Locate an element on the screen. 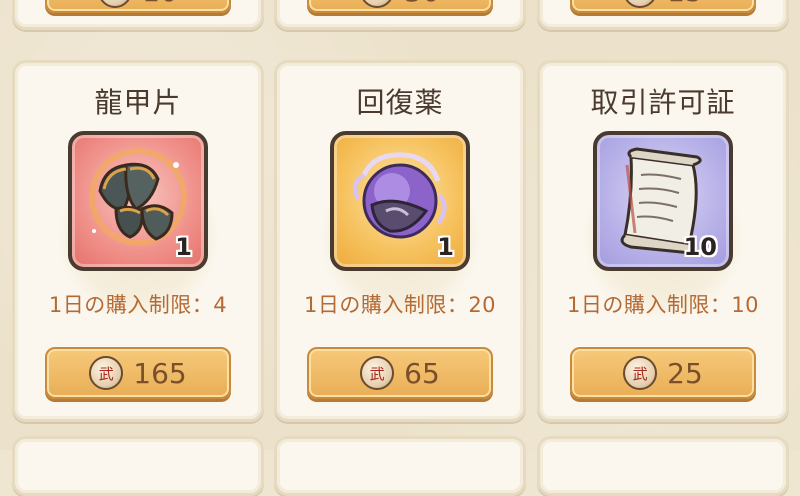 This screenshot has width=800, height=496. price-label: 10 is located at coordinates (160, 4).